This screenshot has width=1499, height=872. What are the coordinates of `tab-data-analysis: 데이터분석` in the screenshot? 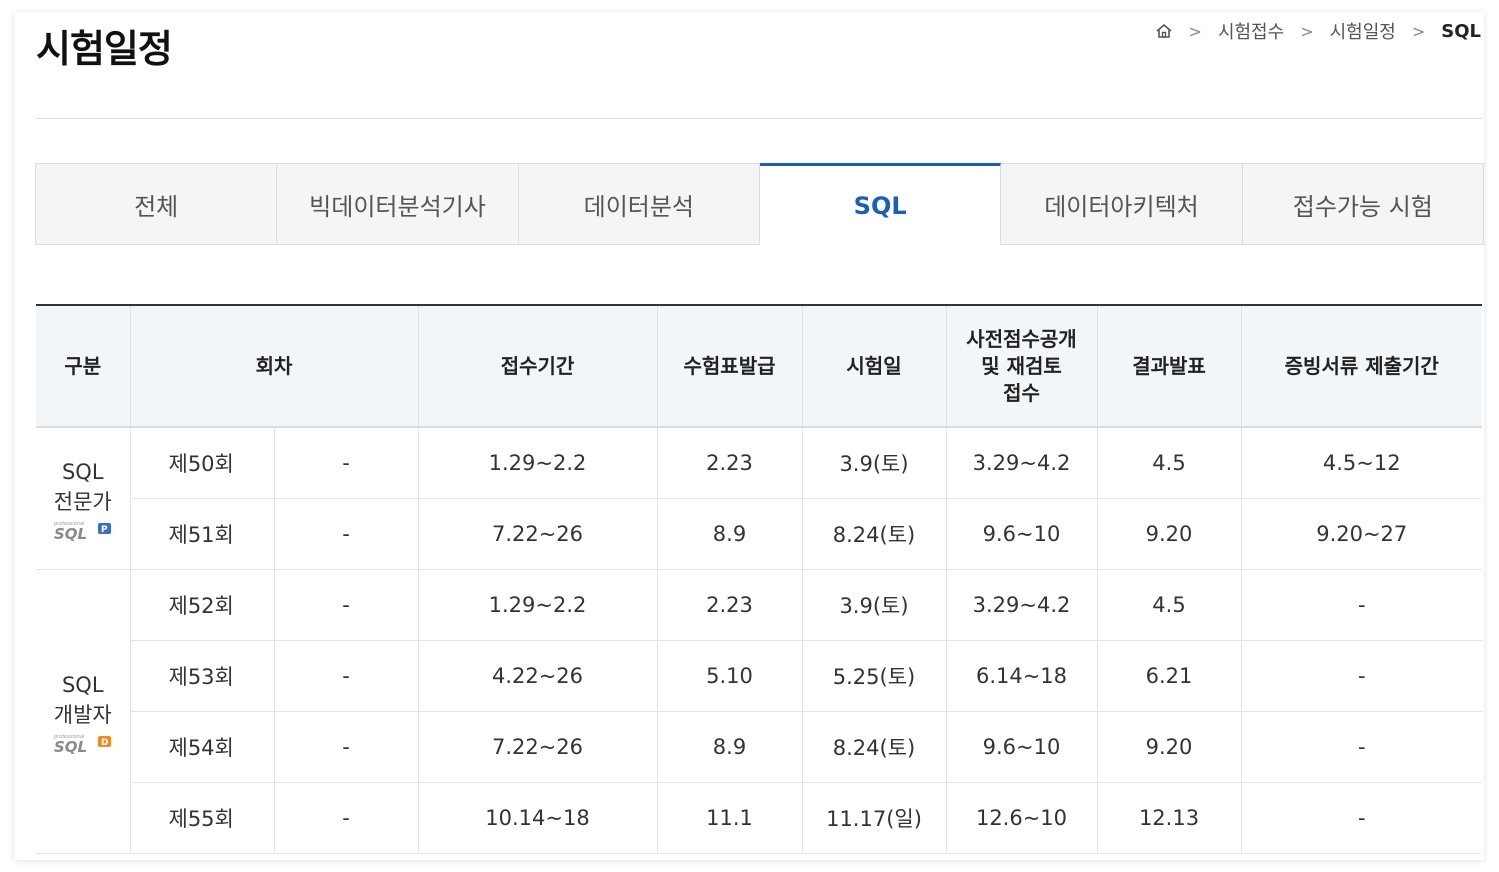 It's located at (639, 204).